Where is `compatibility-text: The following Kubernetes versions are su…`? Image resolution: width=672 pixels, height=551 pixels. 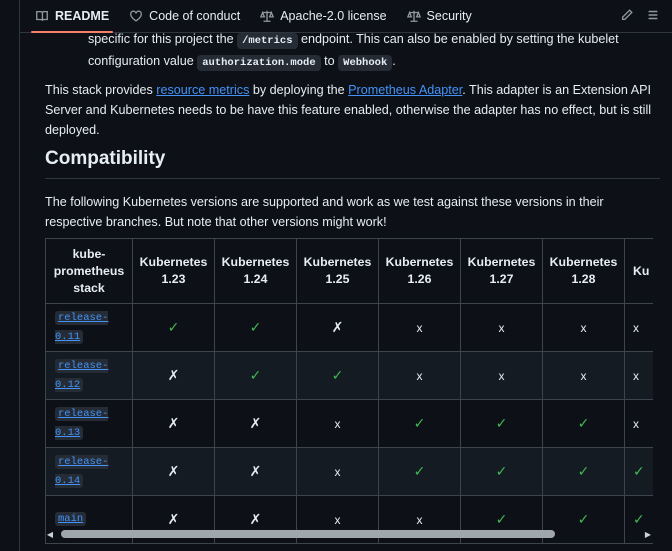 compatibility-text: The following Kubernetes versions are su… is located at coordinates (324, 212).